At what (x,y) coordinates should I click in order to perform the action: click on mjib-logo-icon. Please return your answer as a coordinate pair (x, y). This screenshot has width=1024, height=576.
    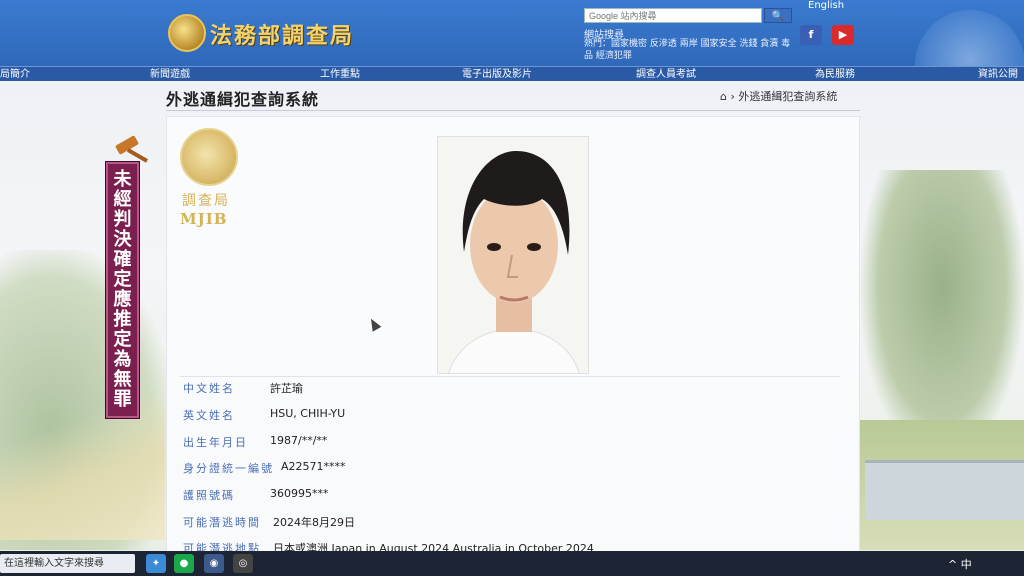
    Looking at the image, I should click on (187, 33).